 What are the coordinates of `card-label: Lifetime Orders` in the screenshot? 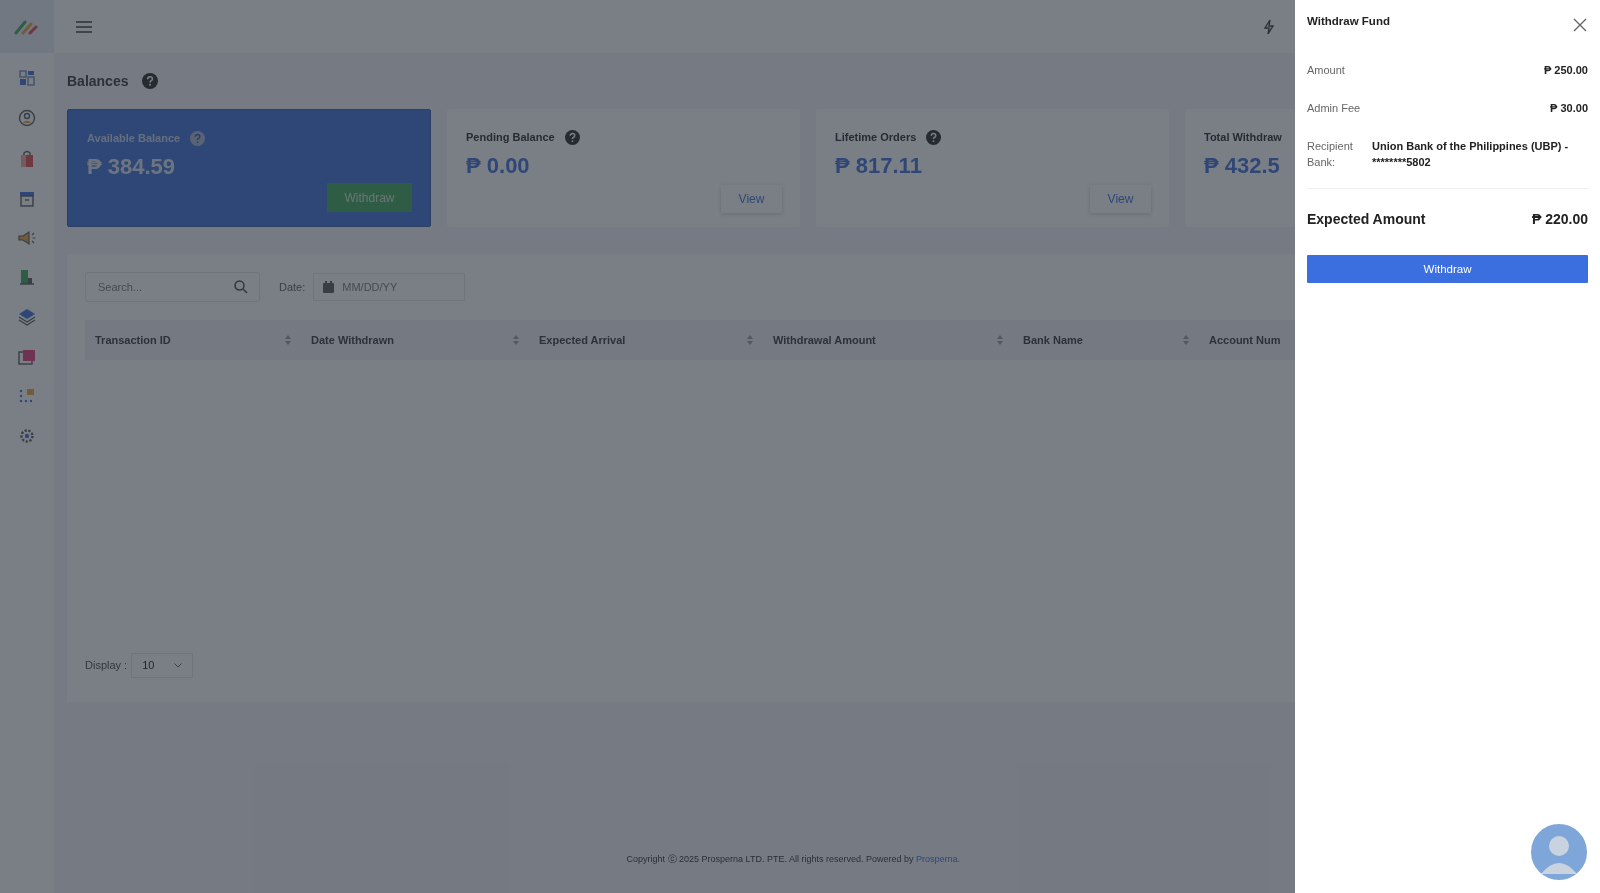 It's located at (876, 137).